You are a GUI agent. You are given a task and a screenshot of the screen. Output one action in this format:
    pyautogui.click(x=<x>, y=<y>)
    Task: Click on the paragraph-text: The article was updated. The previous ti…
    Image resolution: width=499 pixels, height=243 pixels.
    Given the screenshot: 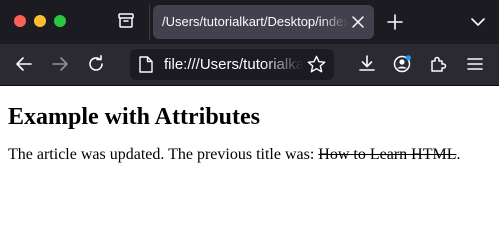 What is the action you would take?
    pyautogui.click(x=163, y=154)
    